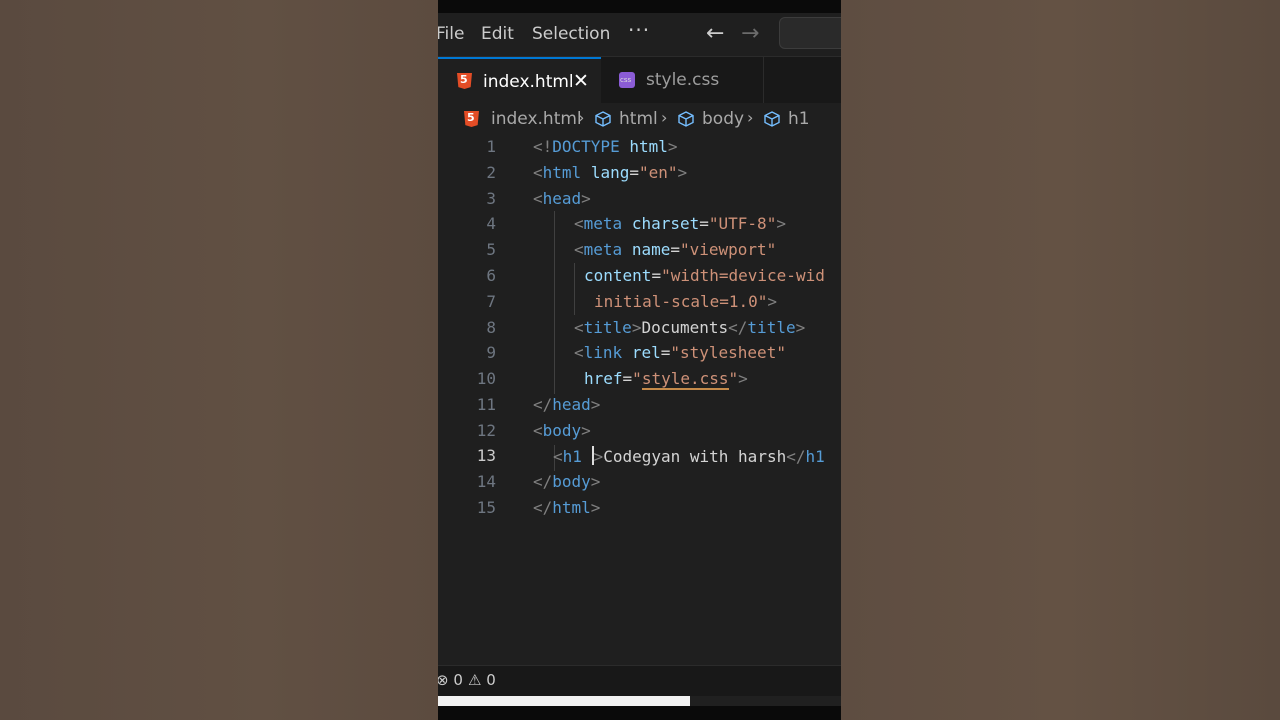 The width and height of the screenshot is (1280, 720). What do you see at coordinates (639, 713) in the screenshot?
I see `bottom-strip` at bounding box center [639, 713].